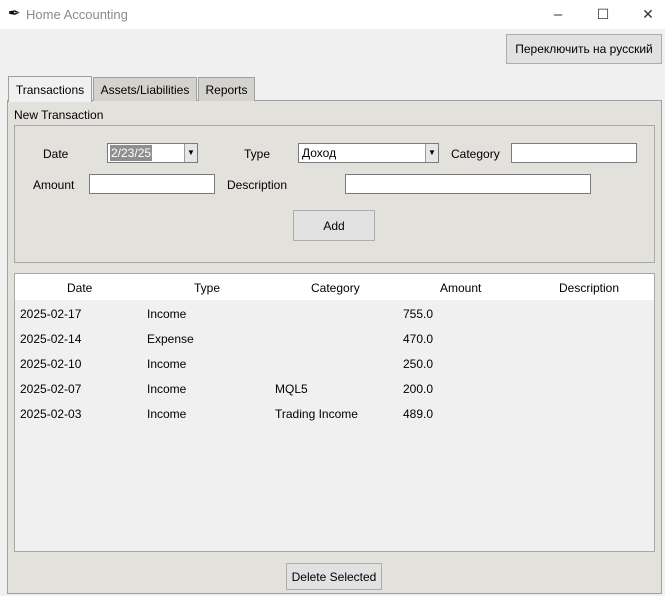 The height and width of the screenshot is (596, 665). I want to click on minimize-button: –, so click(558, 14).